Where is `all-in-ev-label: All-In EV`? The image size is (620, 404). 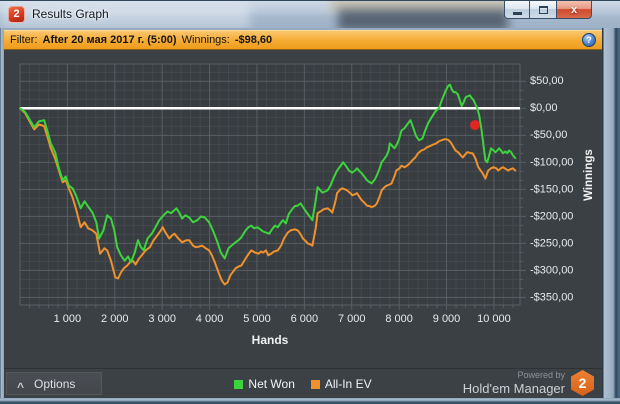
all-in-ev-label: All-In EV is located at coordinates (348, 384).